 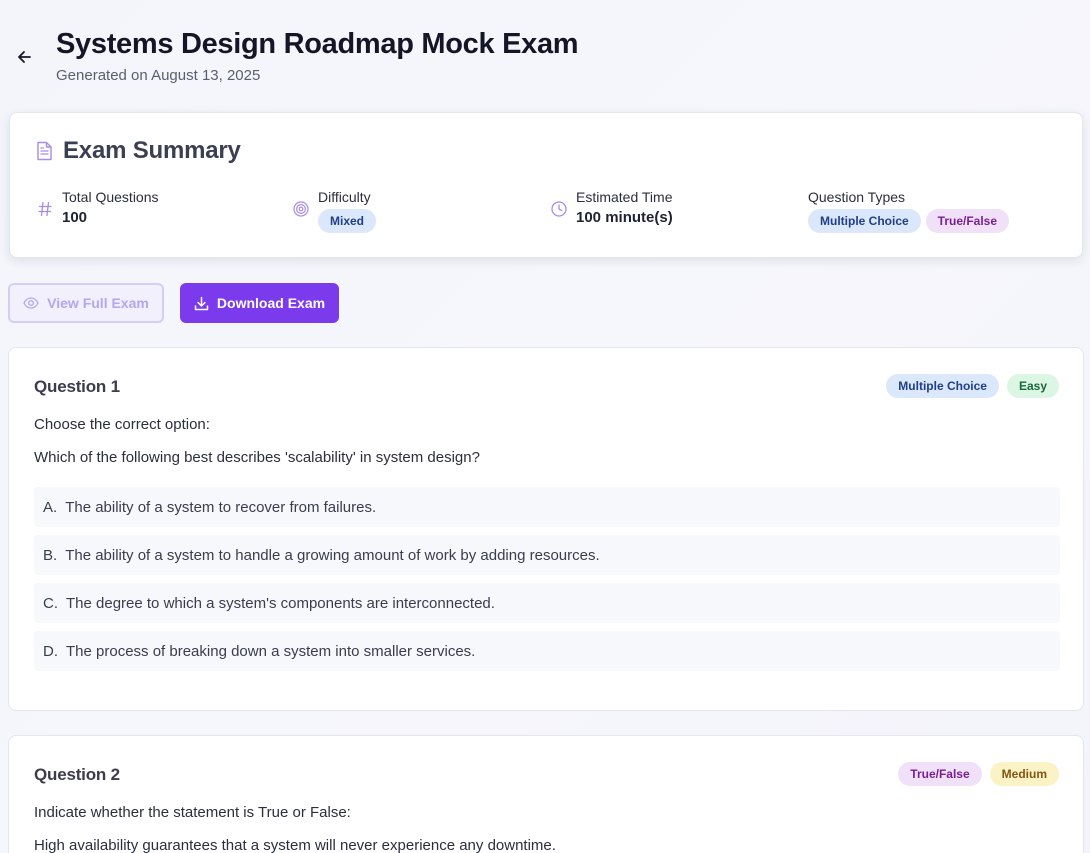 What do you see at coordinates (559, 210) in the screenshot?
I see `clock-icon` at bounding box center [559, 210].